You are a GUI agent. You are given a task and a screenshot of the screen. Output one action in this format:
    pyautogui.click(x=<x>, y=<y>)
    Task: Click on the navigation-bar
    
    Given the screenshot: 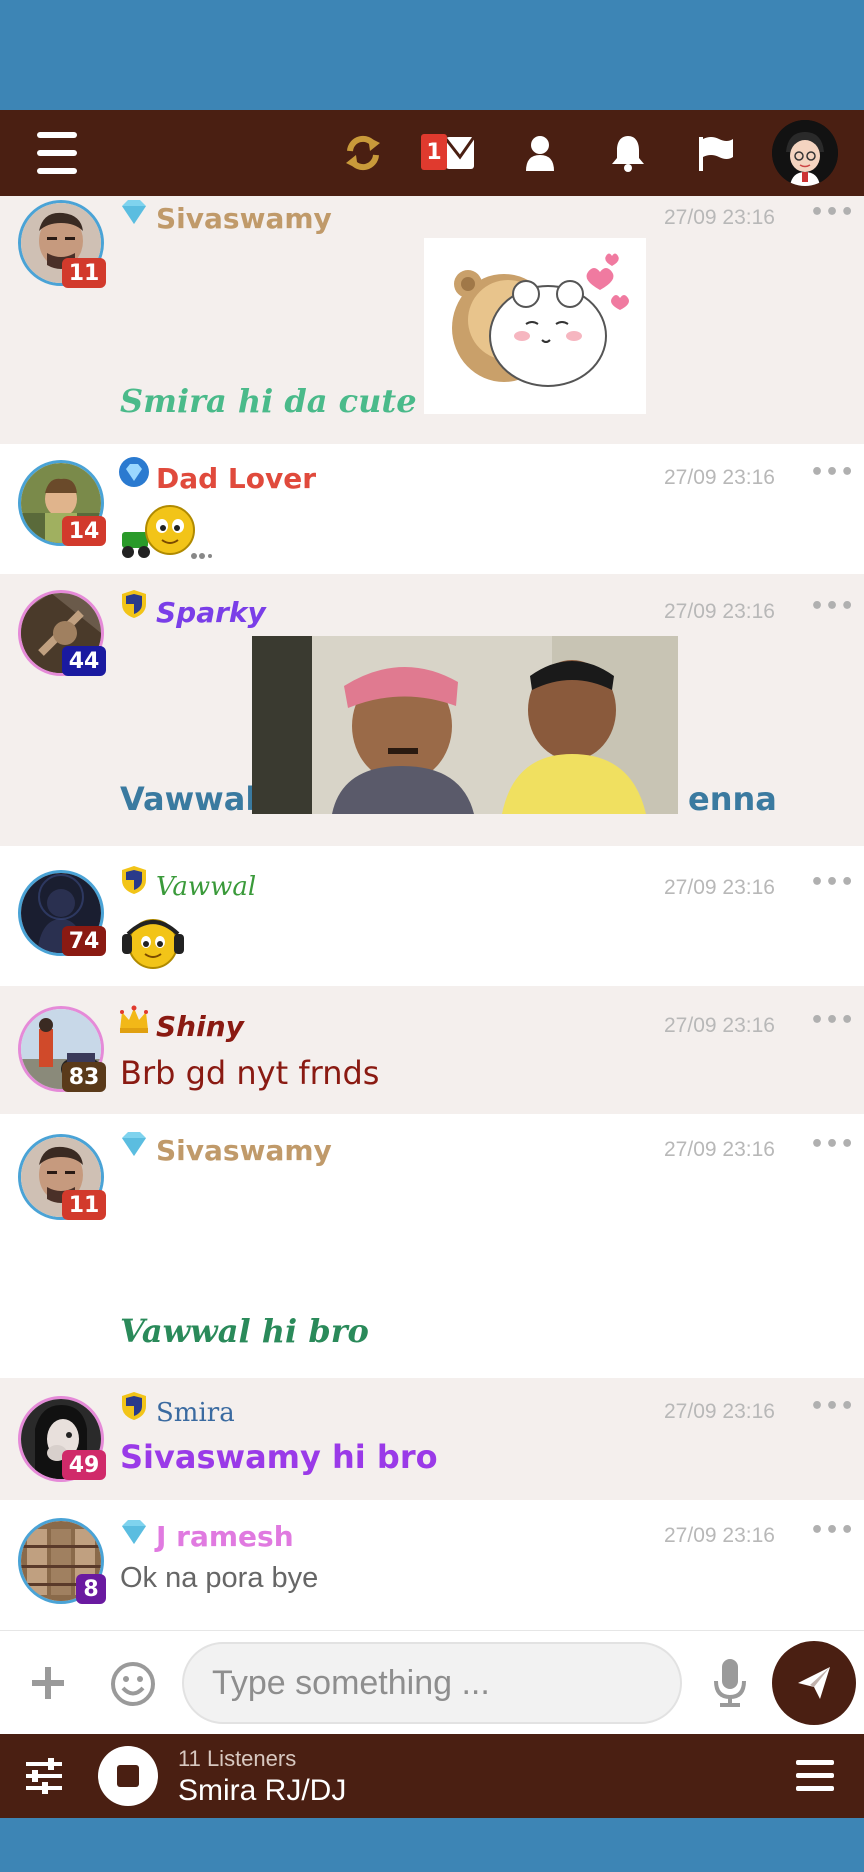 What is the action you would take?
    pyautogui.click(x=432, y=1845)
    